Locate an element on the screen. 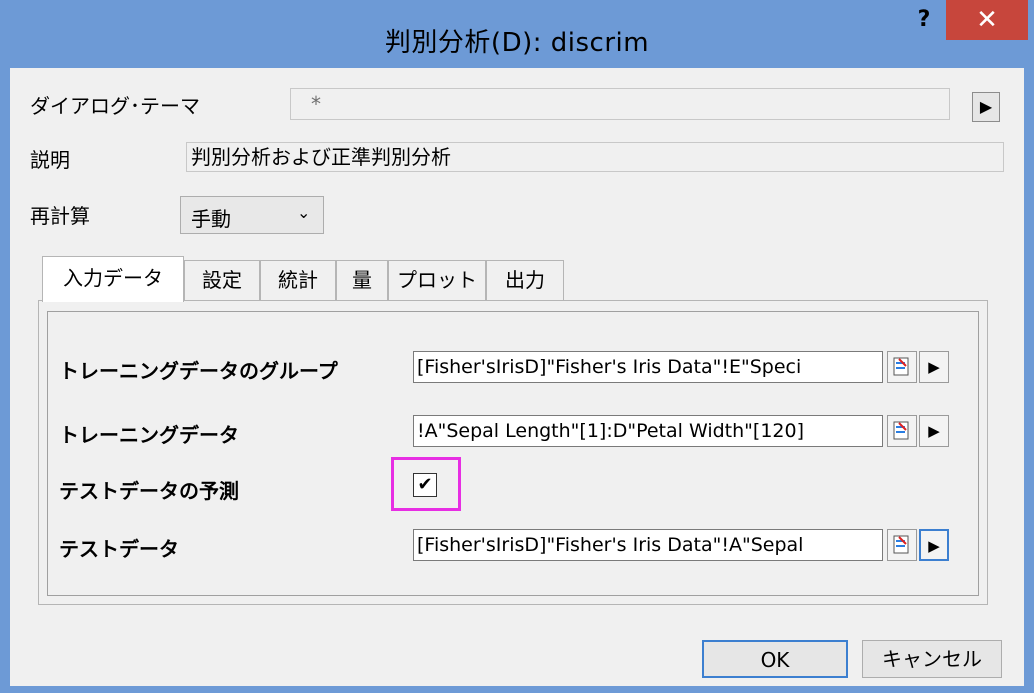 This screenshot has width=1034, height=693. training-data-label: トレーニングデータ is located at coordinates (149, 435).